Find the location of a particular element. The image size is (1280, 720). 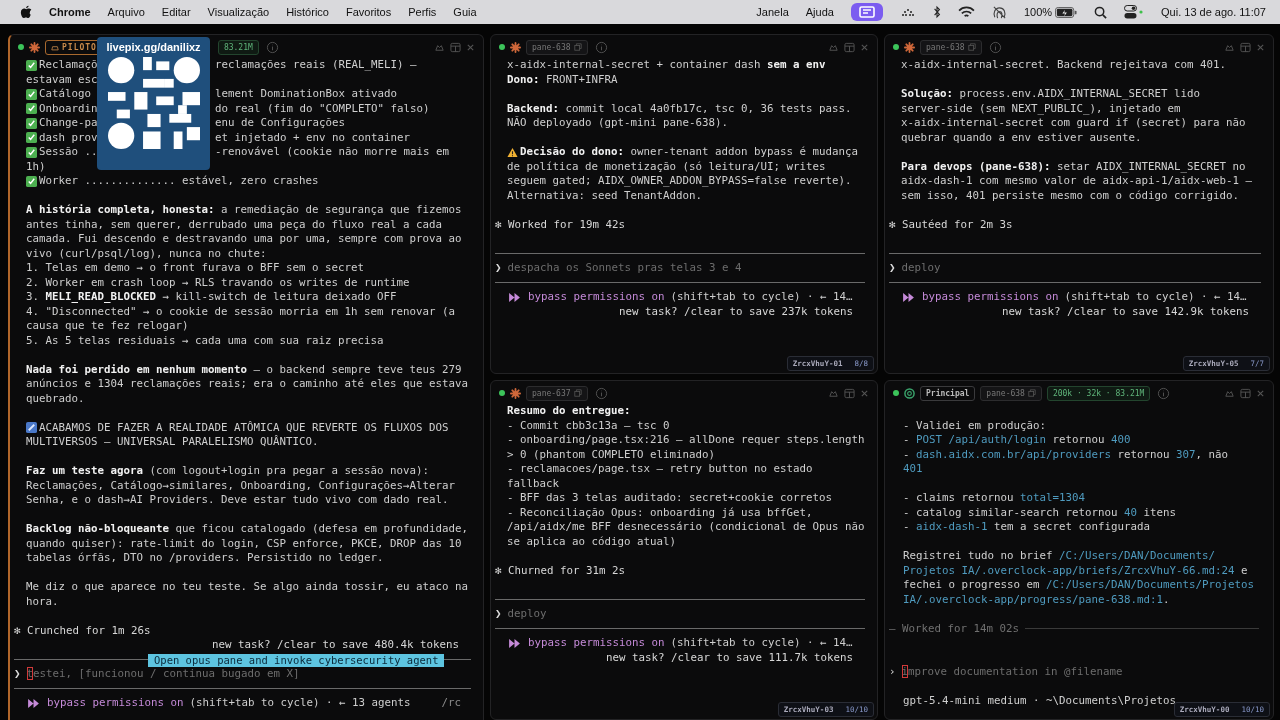

menu-item: Histórico is located at coordinates (307, 12).